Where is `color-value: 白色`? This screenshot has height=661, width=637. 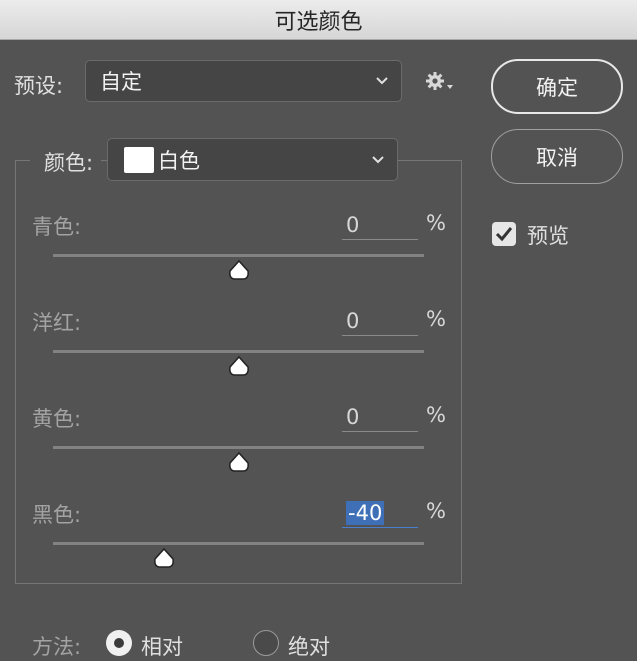
color-value: 白色 is located at coordinates (179, 160).